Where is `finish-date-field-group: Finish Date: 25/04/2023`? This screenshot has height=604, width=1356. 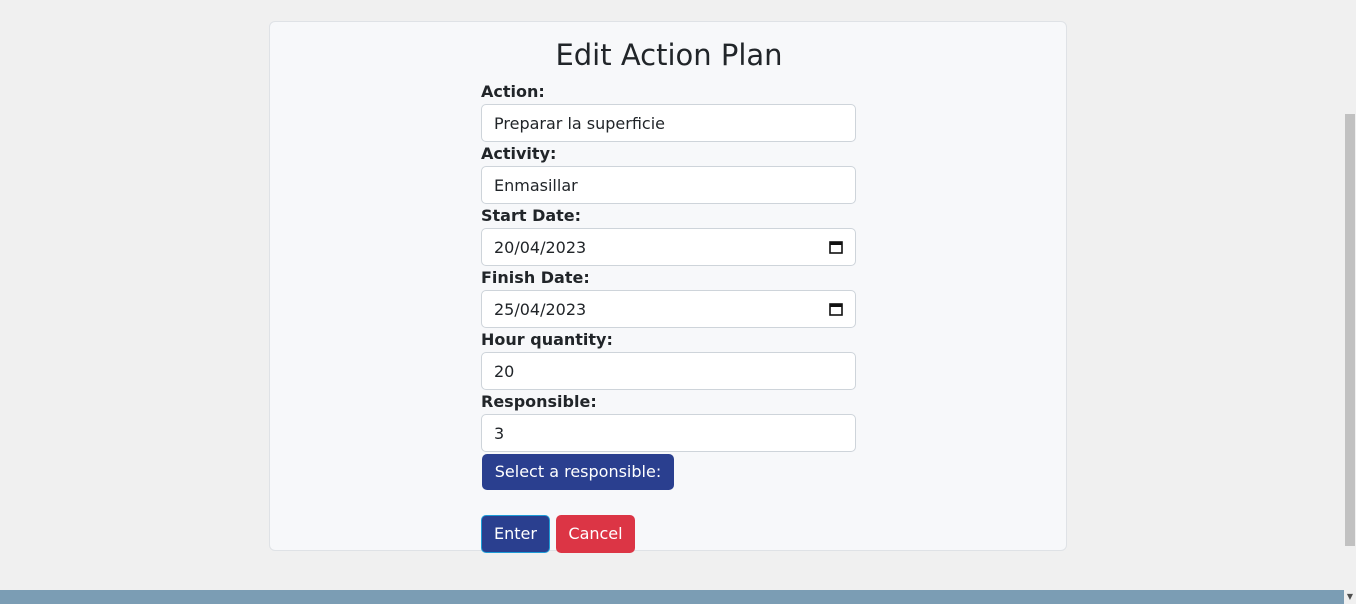
finish-date-field-group: Finish Date: 25/04/2023 is located at coordinates (668, 299).